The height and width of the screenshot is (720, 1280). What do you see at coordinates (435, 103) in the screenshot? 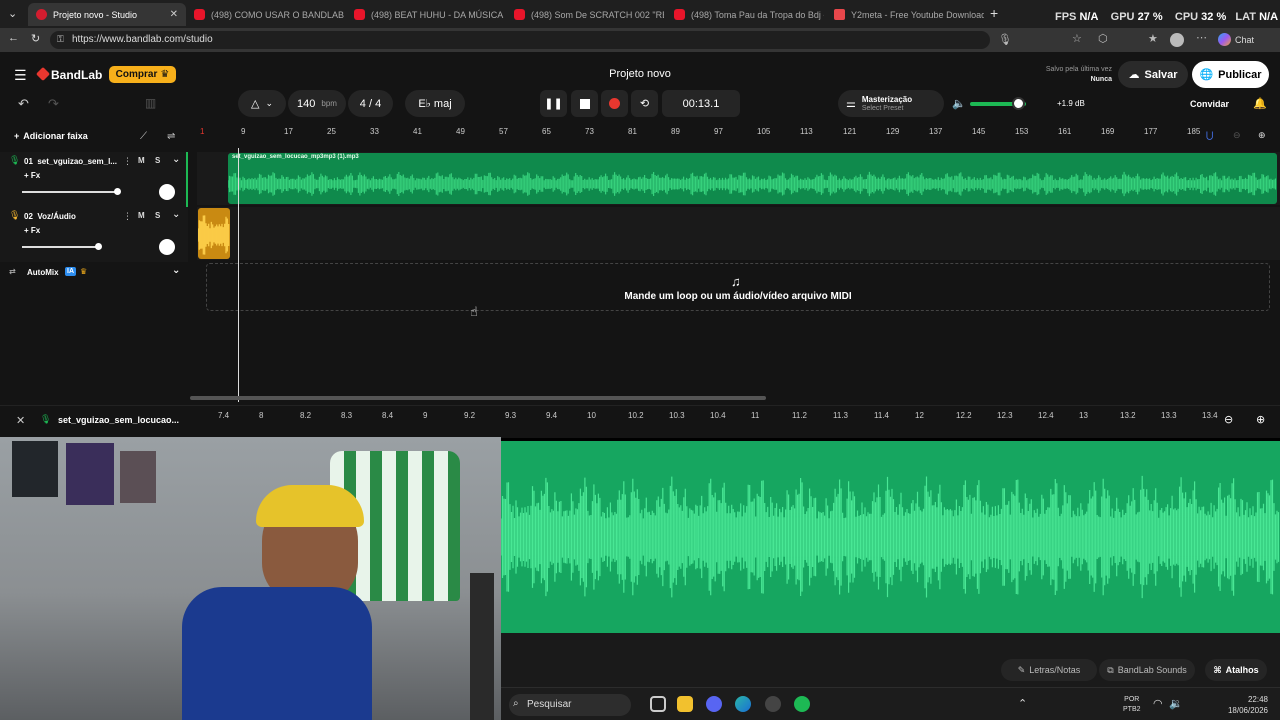
I see `key-control: E♭ maj` at bounding box center [435, 103].